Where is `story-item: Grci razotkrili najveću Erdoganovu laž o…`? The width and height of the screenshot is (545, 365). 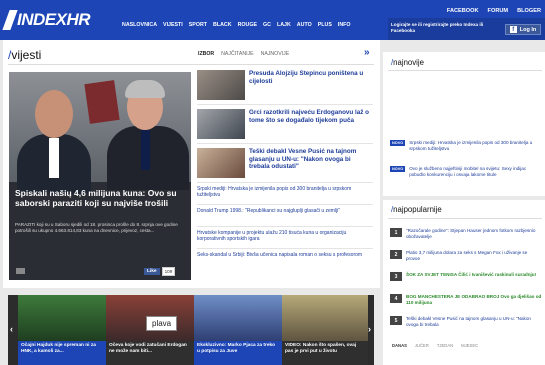
story-item: Grci razotkrili najveću Erdoganovu laž o… is located at coordinates (285, 124).